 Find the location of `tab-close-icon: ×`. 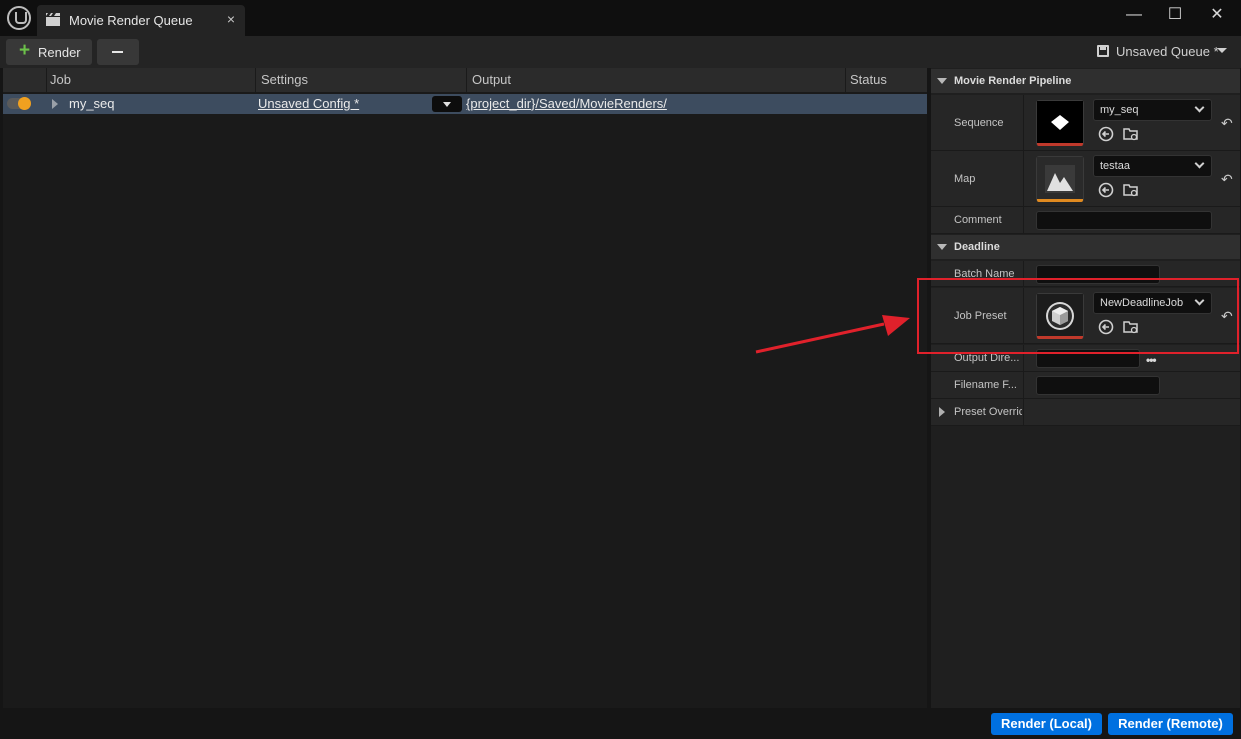

tab-close-icon: × is located at coordinates (231, 19).